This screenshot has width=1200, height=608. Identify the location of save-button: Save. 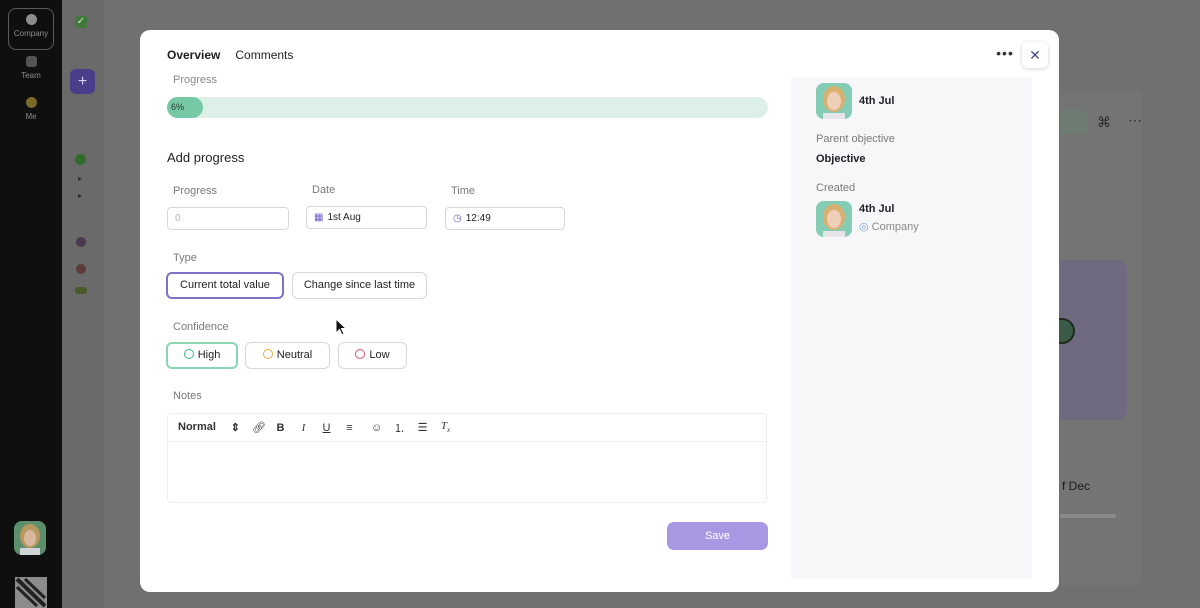
(717, 536).